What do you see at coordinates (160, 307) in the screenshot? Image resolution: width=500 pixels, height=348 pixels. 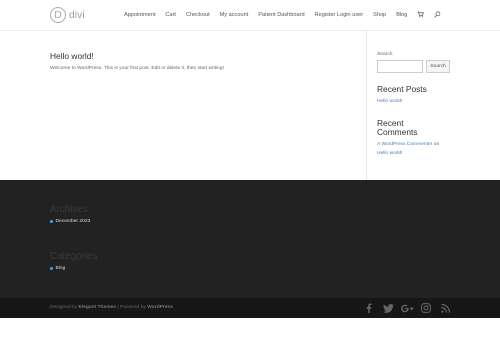 I see `wordpress-link: WordPress` at bounding box center [160, 307].